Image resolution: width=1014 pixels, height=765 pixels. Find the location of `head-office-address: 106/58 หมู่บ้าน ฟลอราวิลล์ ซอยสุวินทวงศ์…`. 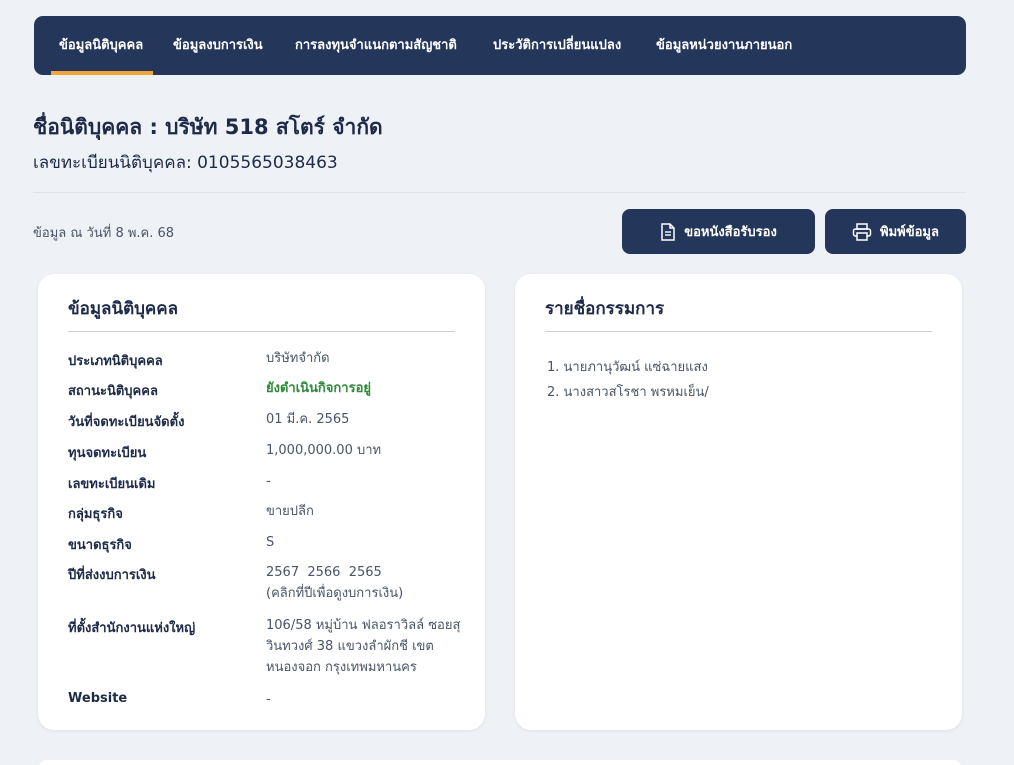

head-office-address: 106/58 หมู่บ้าน ฟลอราวิลล์ ซอยสุวินทวงศ์… is located at coordinates (363, 646).